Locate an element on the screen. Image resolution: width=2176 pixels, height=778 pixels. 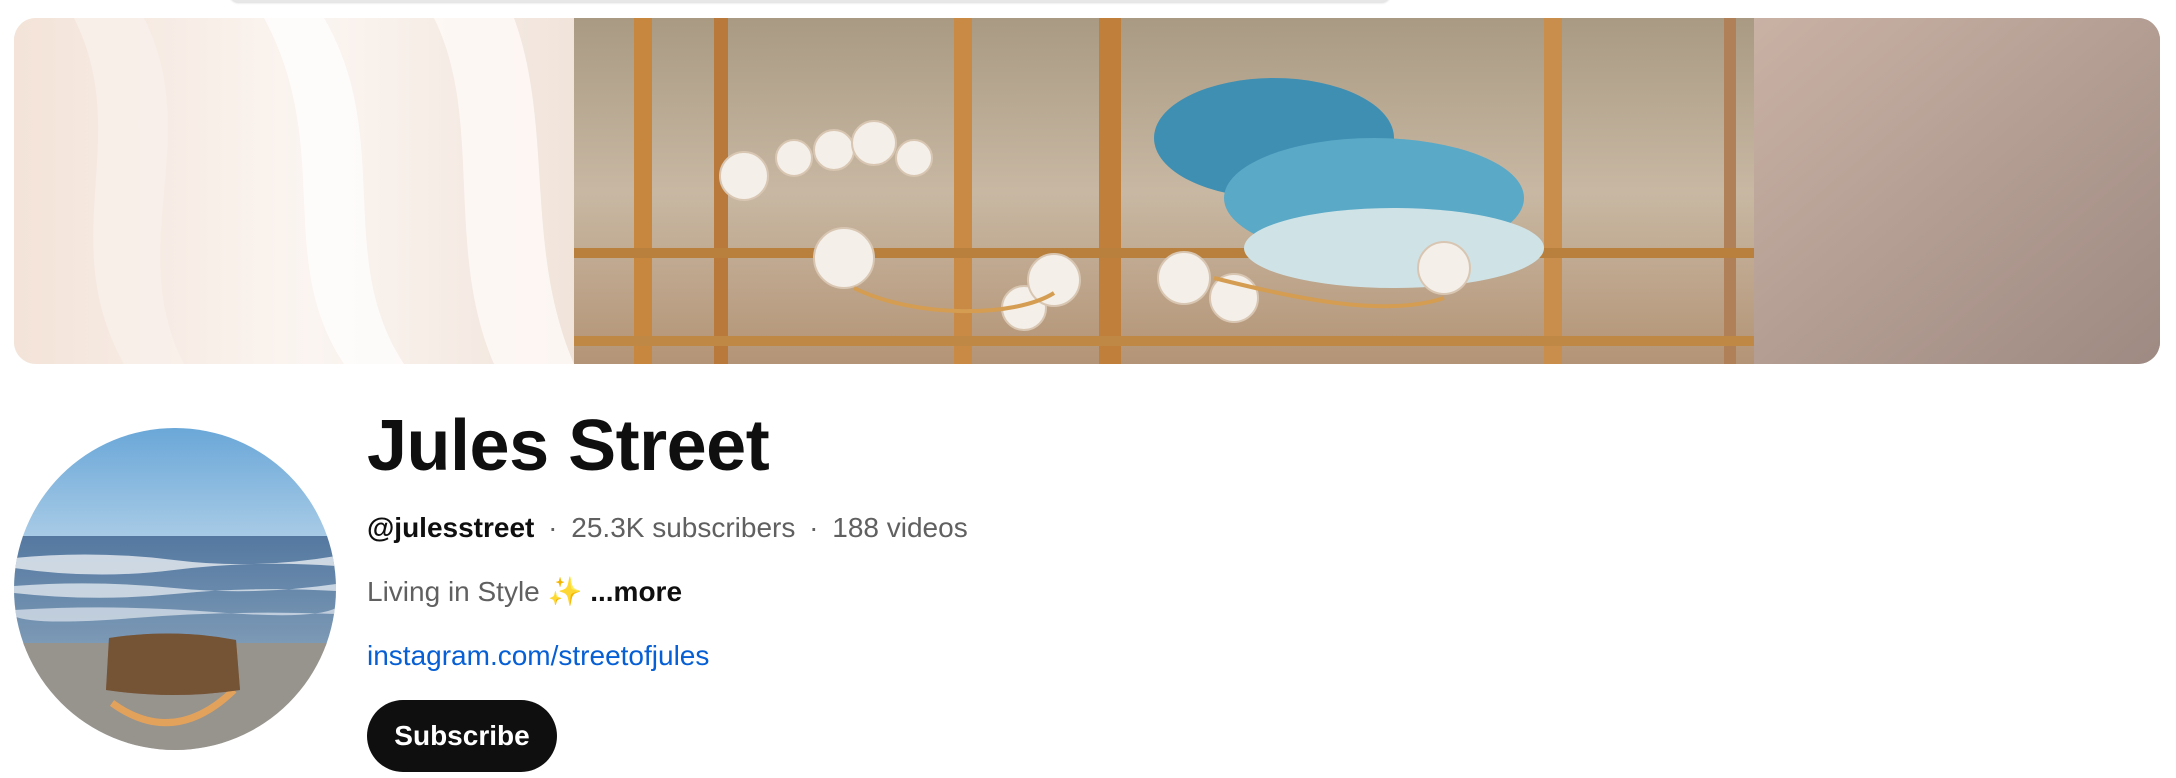
avatar-image is located at coordinates (175, 589).